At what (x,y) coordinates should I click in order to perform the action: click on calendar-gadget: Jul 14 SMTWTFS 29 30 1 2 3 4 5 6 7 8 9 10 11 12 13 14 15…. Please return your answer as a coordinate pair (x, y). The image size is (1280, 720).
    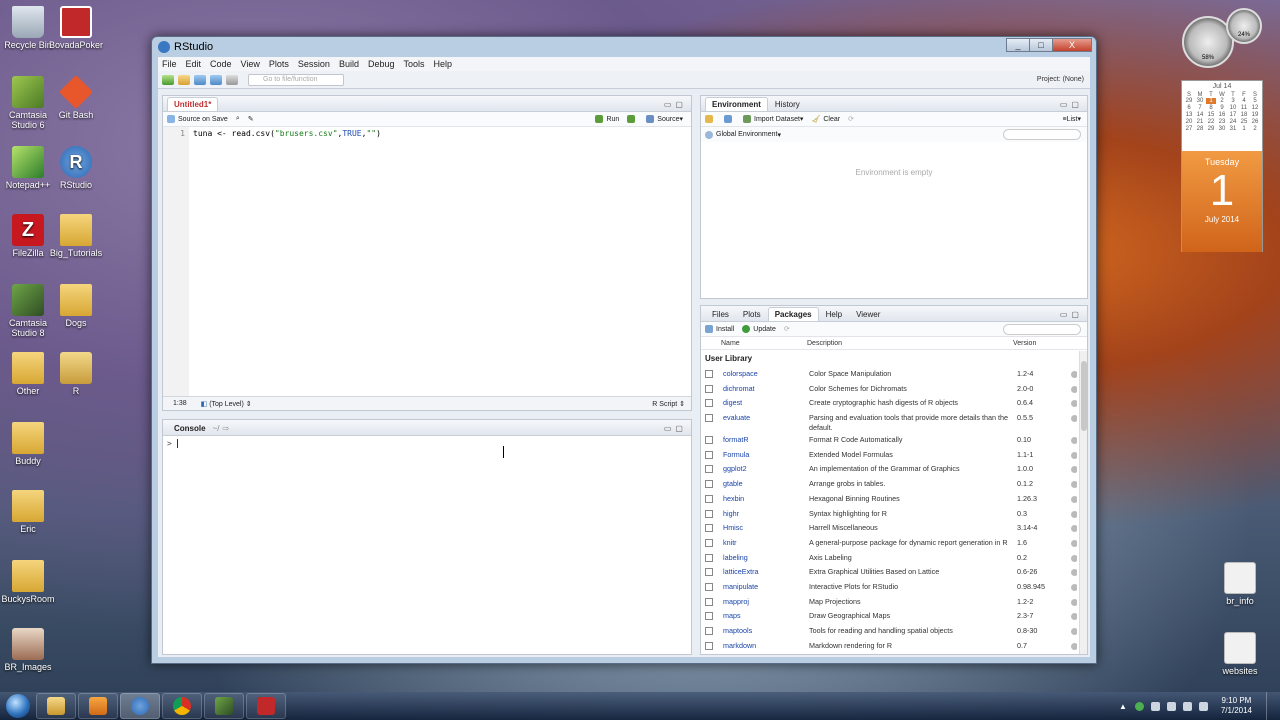
    Looking at the image, I should click on (1222, 166).